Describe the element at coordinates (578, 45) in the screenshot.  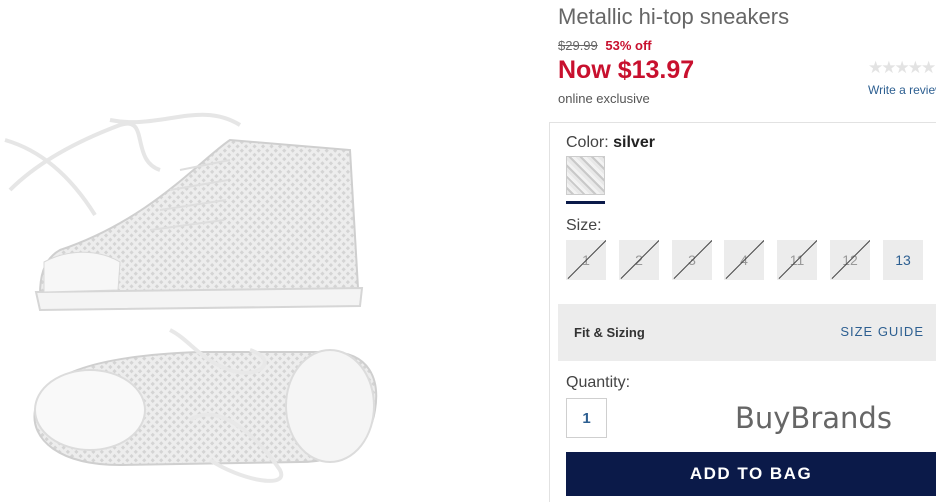
I see `original-price: $29.99` at that location.